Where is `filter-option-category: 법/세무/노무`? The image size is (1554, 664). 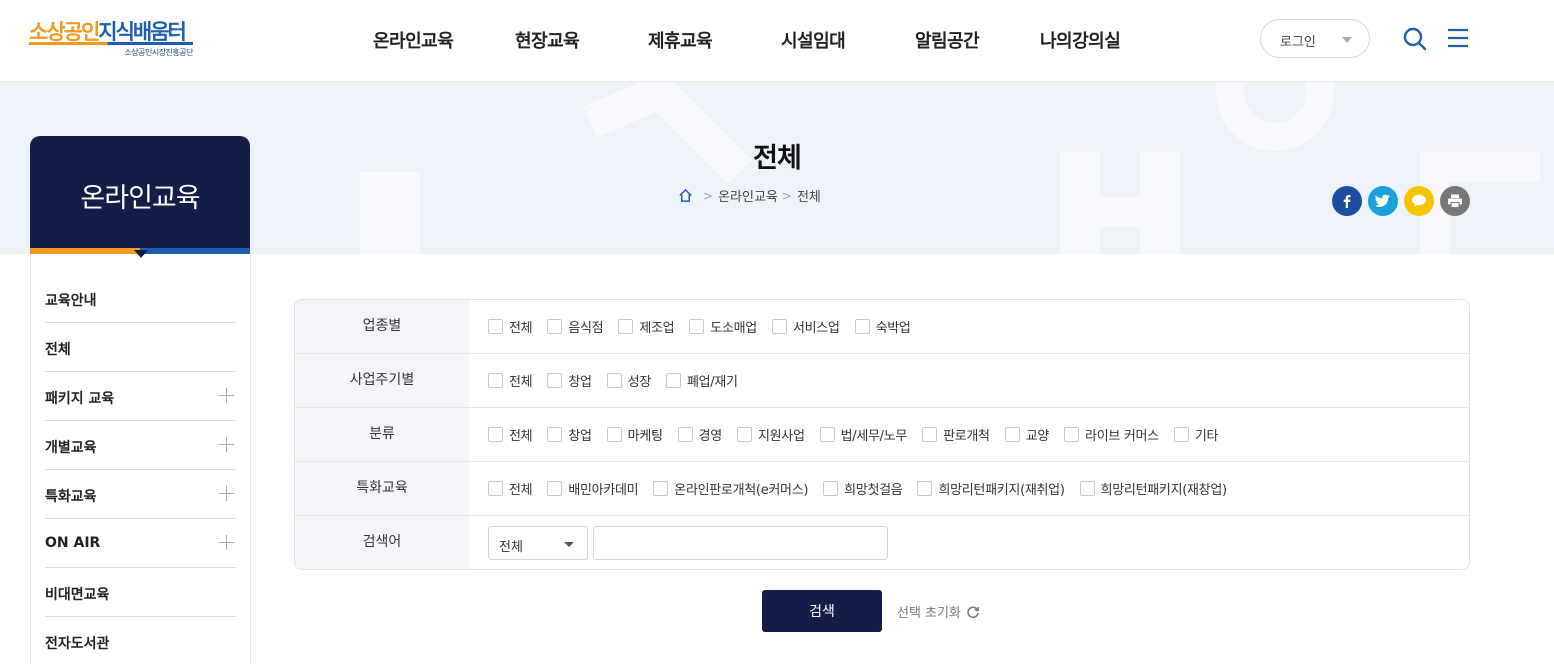 filter-option-category: 법/세무/노무 is located at coordinates (863, 434).